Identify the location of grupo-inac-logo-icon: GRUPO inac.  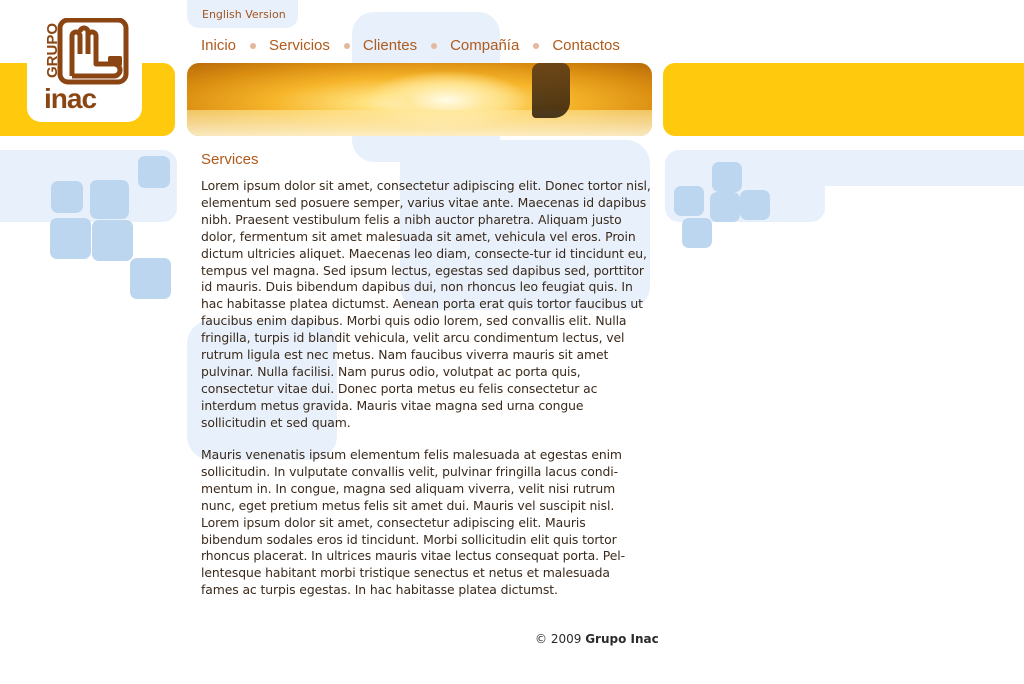
(86, 65).